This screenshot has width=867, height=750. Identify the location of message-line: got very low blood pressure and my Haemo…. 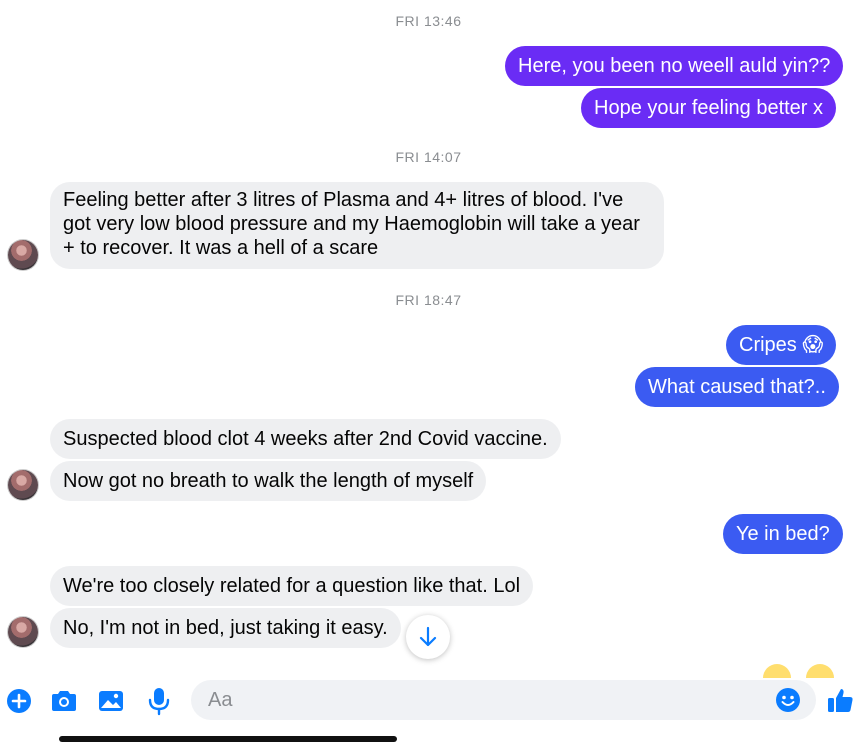
(351, 224).